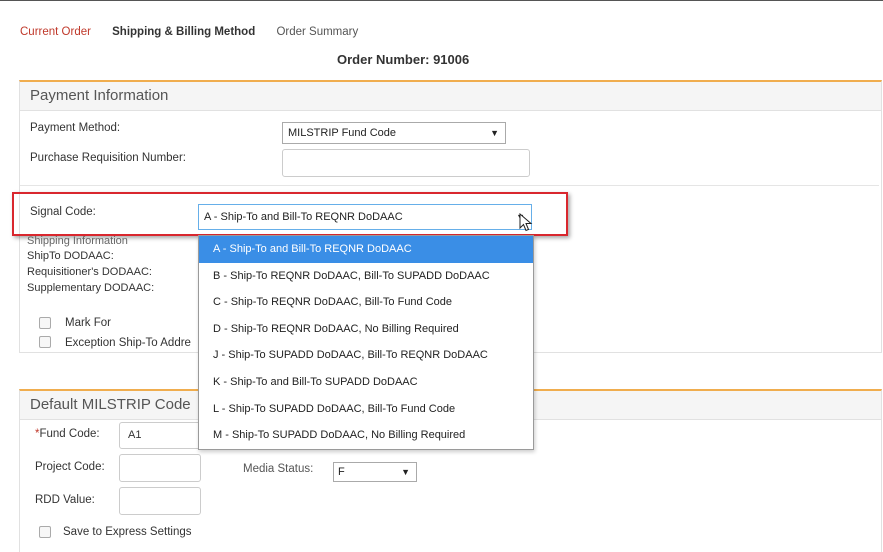 This screenshot has width=883, height=552. I want to click on fund-code-input: A1, so click(160, 435).